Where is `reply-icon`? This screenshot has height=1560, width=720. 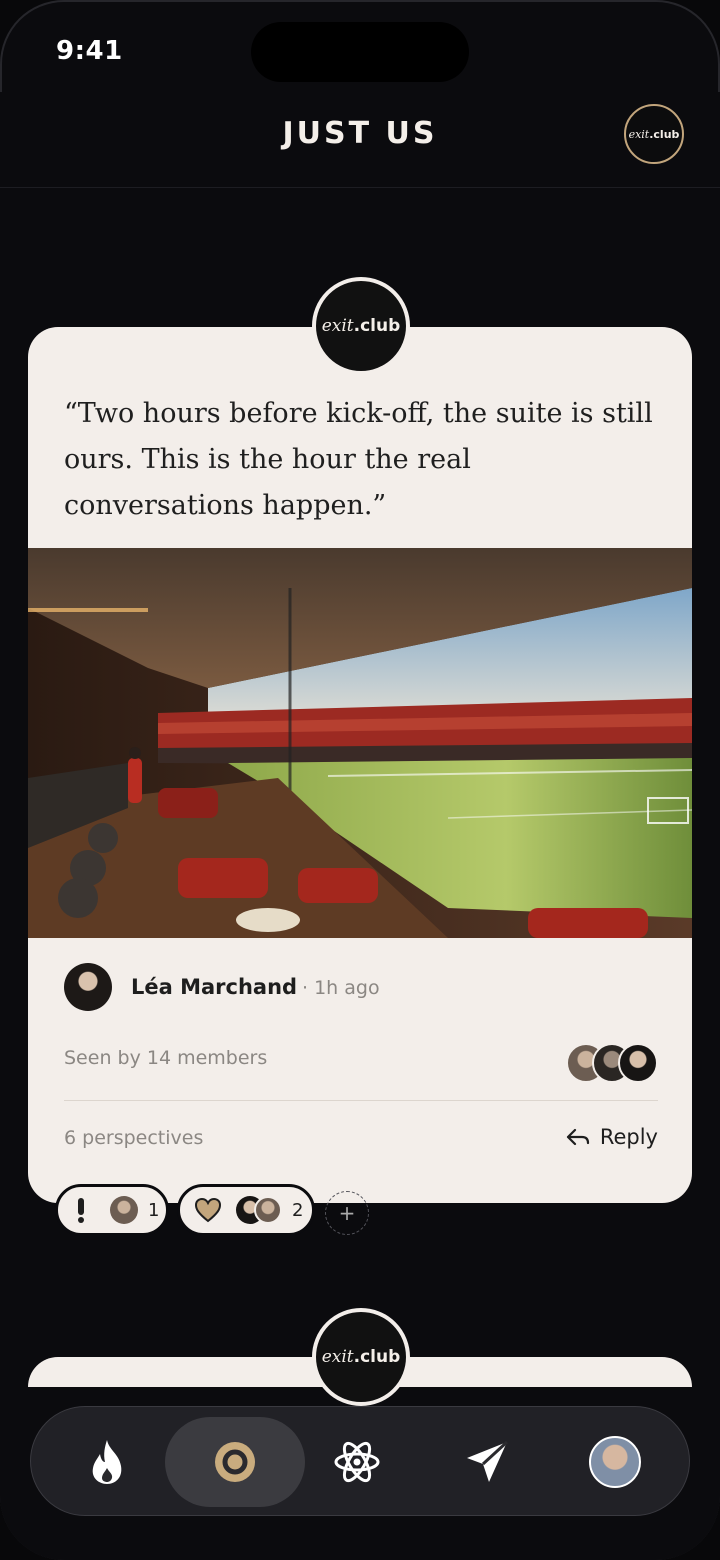
reply-icon is located at coordinates (577, 1137).